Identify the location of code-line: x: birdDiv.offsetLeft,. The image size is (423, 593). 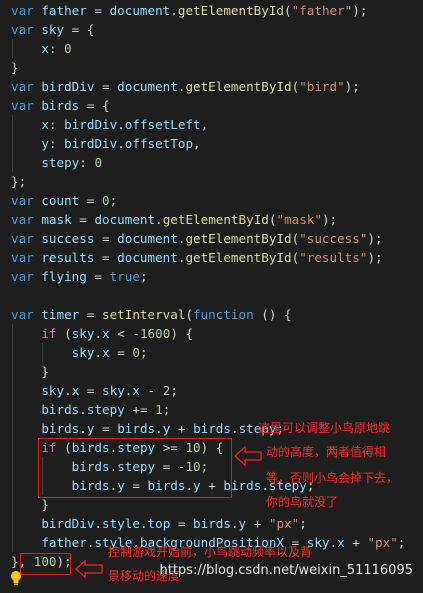
(109, 124).